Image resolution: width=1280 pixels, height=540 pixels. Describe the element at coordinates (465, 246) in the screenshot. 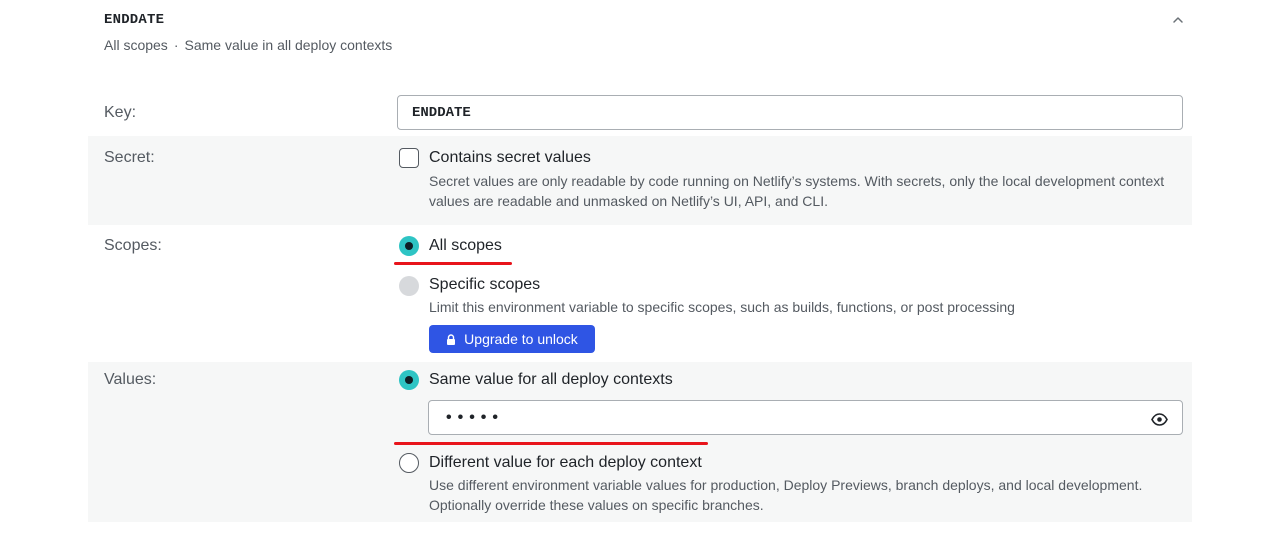

I see `all-scopes-label: All scopes` at that location.